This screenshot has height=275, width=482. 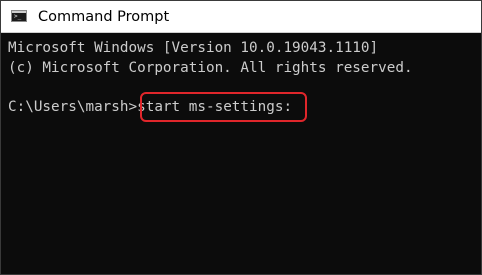 What do you see at coordinates (104, 17) in the screenshot?
I see `window-title: Command Prompt` at bounding box center [104, 17].